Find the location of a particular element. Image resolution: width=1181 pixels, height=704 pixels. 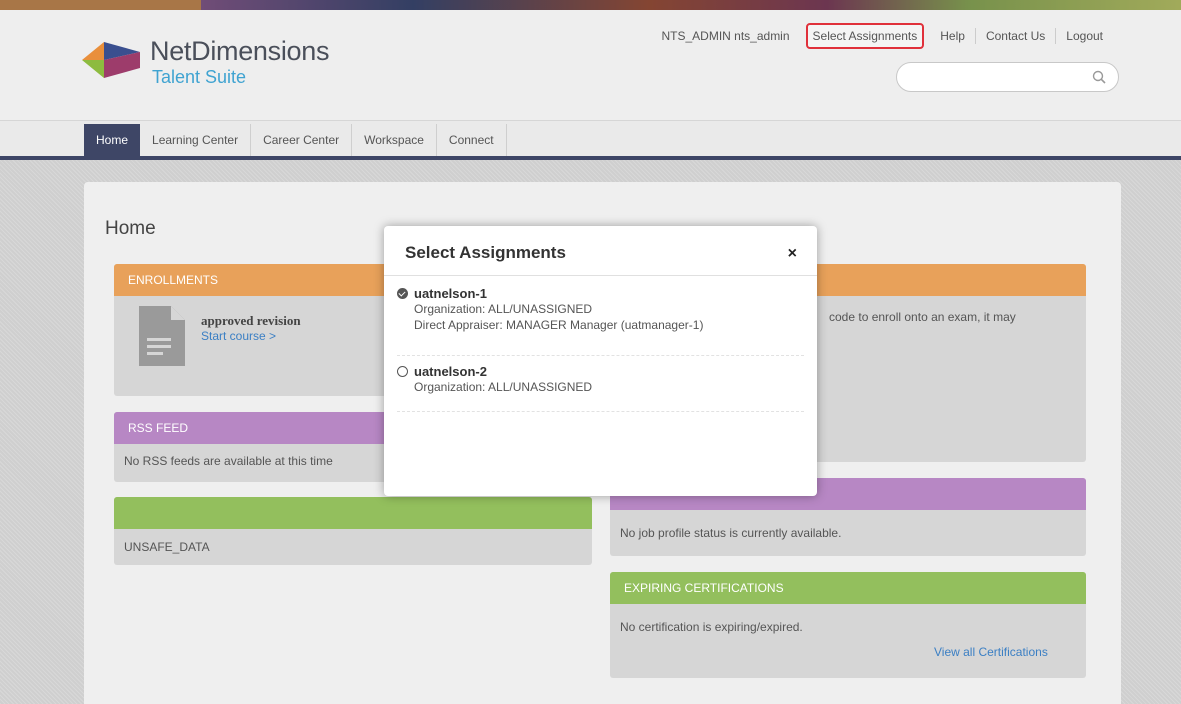

document-icon is located at coordinates (162, 336).